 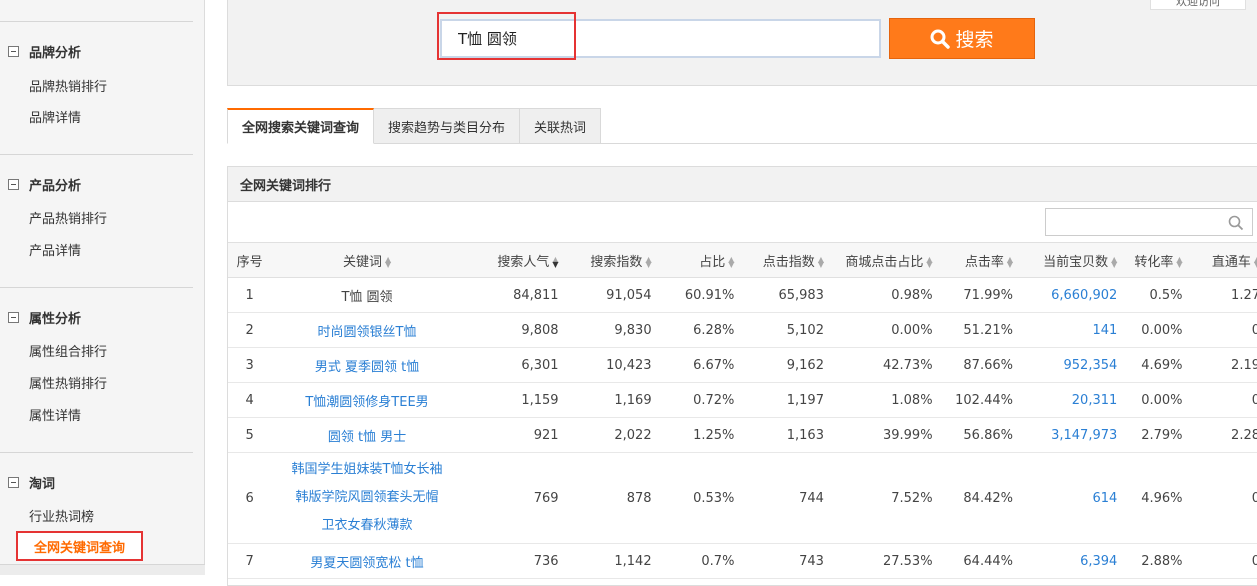 What do you see at coordinates (978, 330) in the screenshot?
I see `cell-ctr: 51.21%` at bounding box center [978, 330].